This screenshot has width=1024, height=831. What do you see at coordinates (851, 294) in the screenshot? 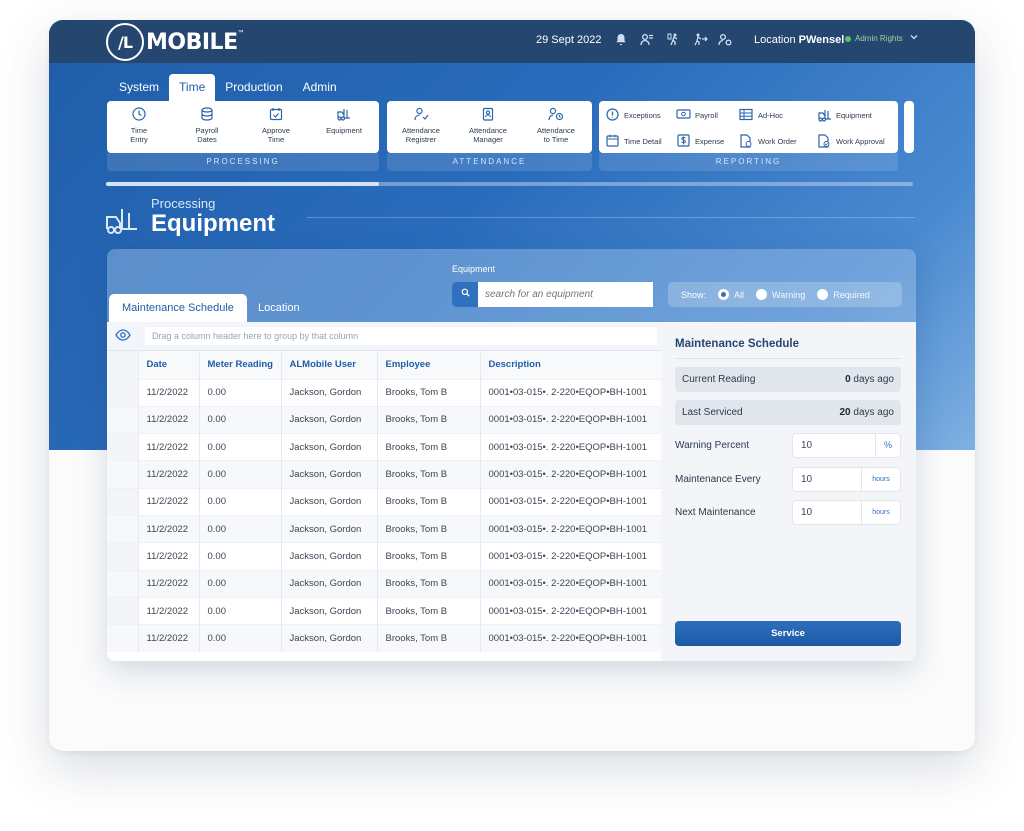
I see `option-label: Required` at bounding box center [851, 294].